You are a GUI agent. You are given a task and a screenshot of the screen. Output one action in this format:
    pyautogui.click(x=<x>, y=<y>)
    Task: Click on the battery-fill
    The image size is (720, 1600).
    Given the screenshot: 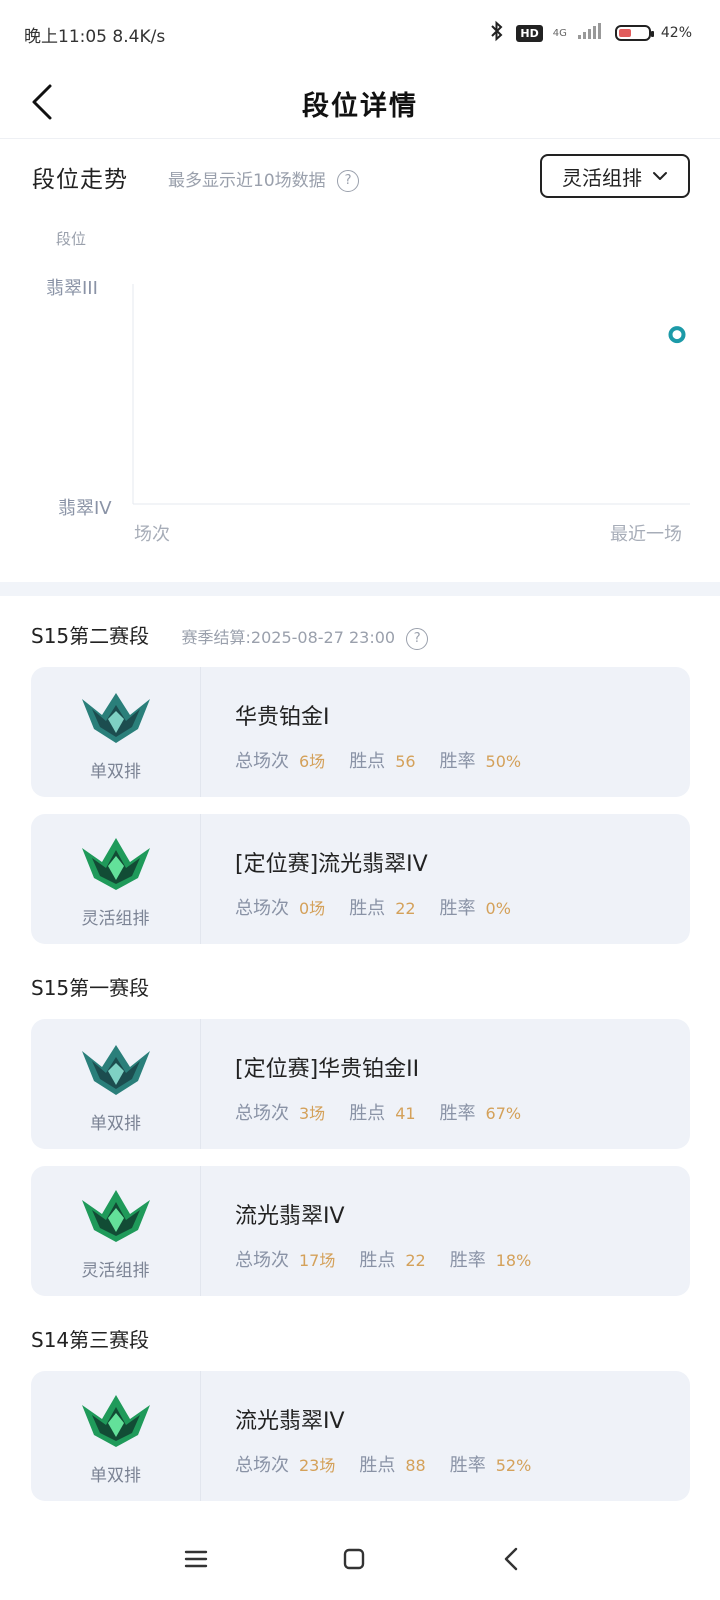 What is the action you would take?
    pyautogui.click(x=624, y=33)
    